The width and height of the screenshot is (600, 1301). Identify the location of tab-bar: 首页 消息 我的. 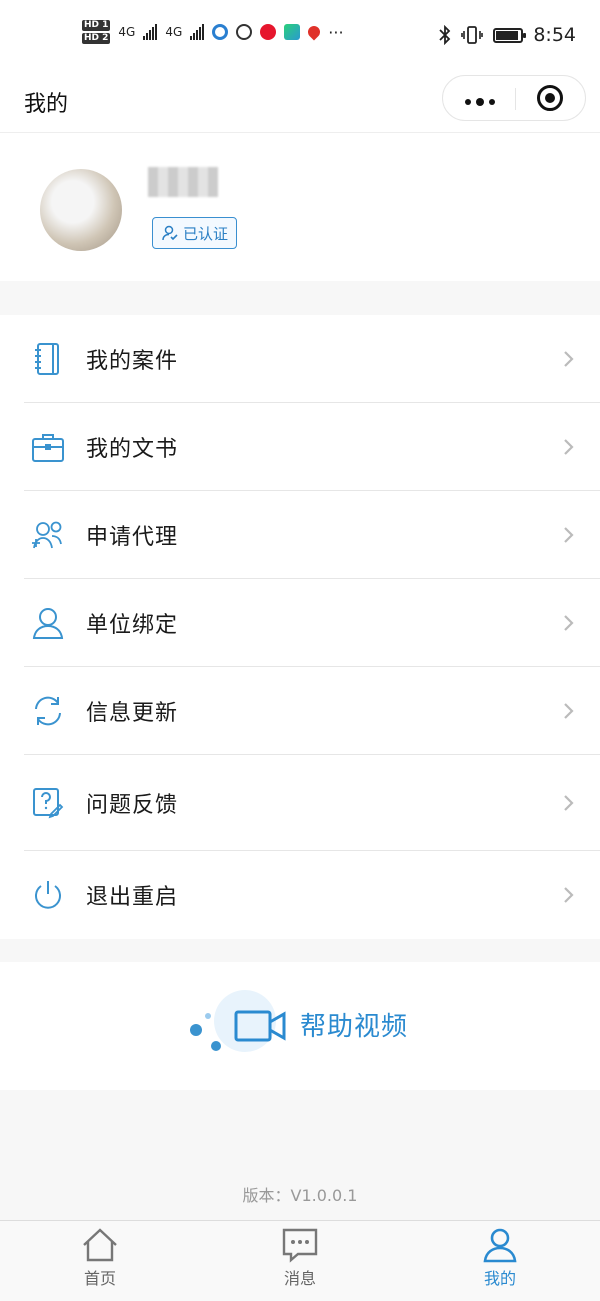
(300, 1260).